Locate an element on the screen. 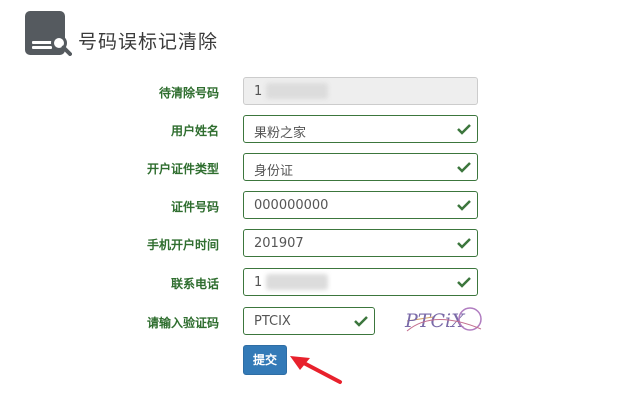 The height and width of the screenshot is (401, 640). form-row-contact: 联系电话 1 is located at coordinates (320, 283).